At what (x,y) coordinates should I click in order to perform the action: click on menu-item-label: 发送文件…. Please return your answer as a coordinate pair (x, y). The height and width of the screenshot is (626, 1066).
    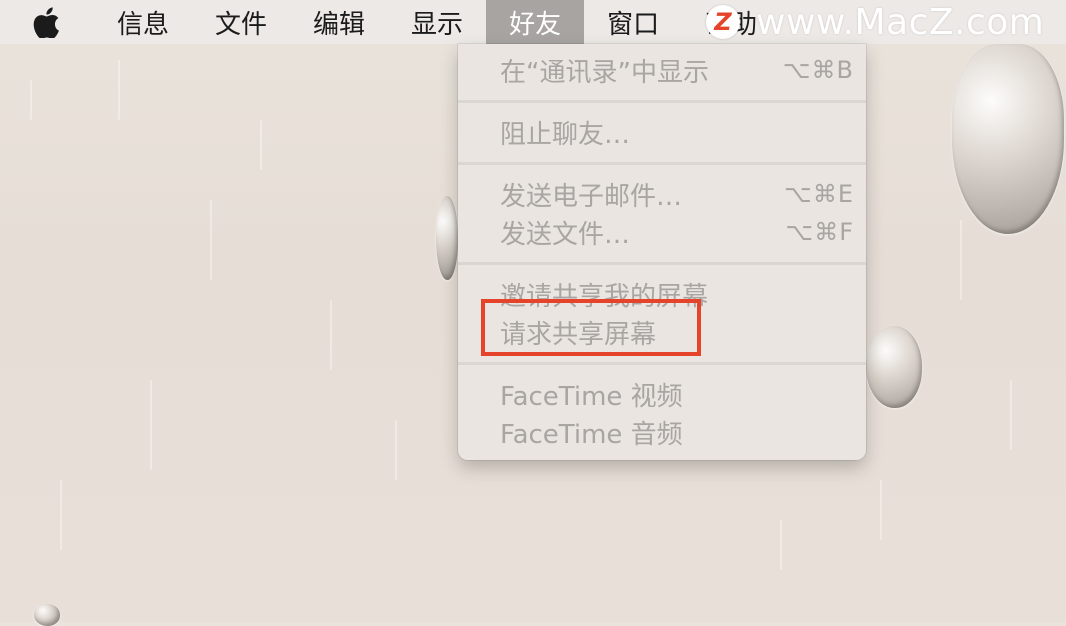
    Looking at the image, I should click on (565, 234).